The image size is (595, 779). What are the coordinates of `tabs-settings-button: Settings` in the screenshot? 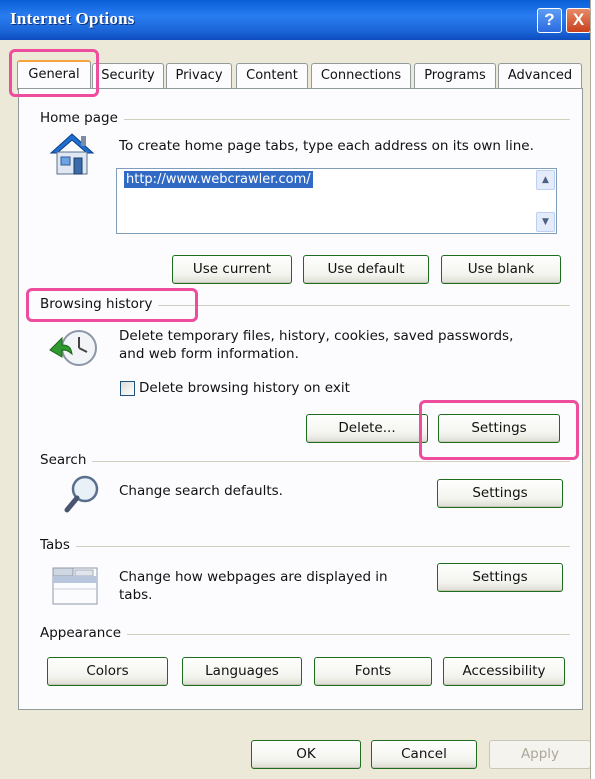 It's located at (500, 577).